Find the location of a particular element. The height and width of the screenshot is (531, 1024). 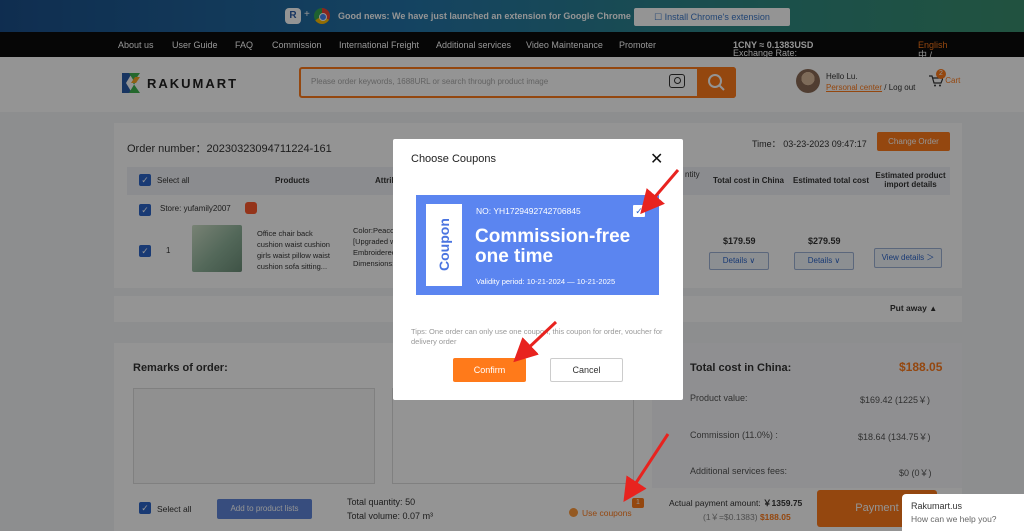

coupon-title: Commission-free one time is located at coordinates (553, 246).